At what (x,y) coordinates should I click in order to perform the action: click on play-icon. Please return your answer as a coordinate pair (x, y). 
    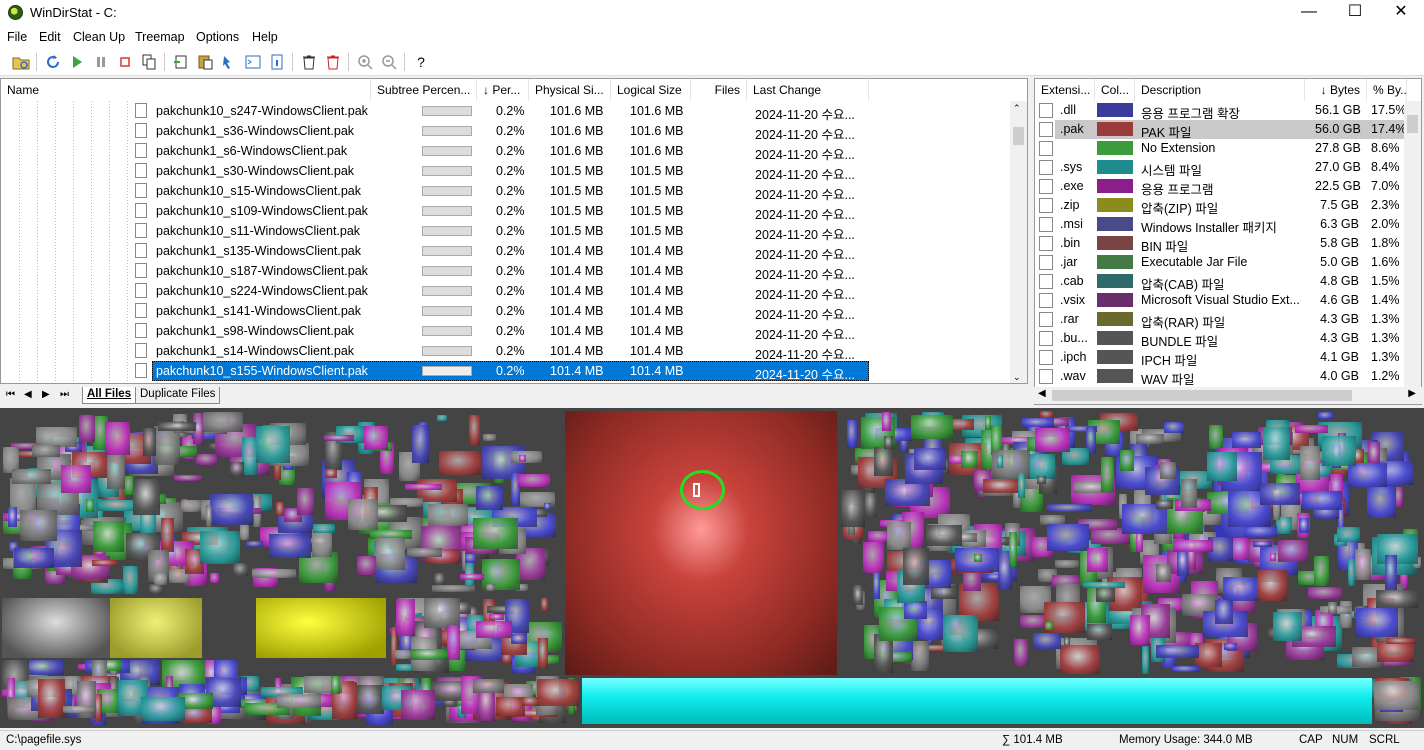
    Looking at the image, I should click on (77, 62).